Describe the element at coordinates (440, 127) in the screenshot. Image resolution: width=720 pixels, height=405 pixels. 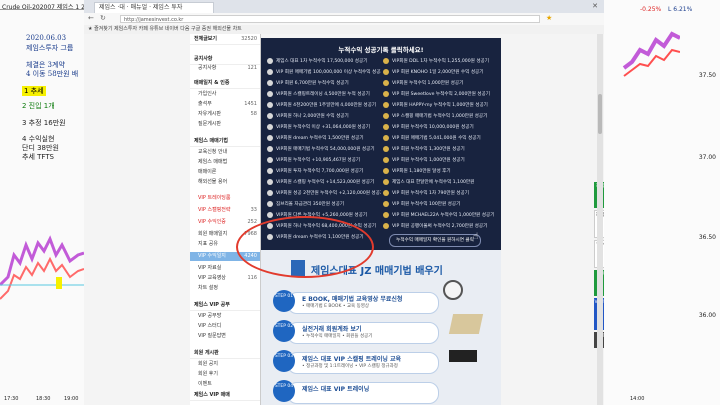
I see `success-record-link: VIP 회원 누적수익 10,000,000원 성공기` at that location.